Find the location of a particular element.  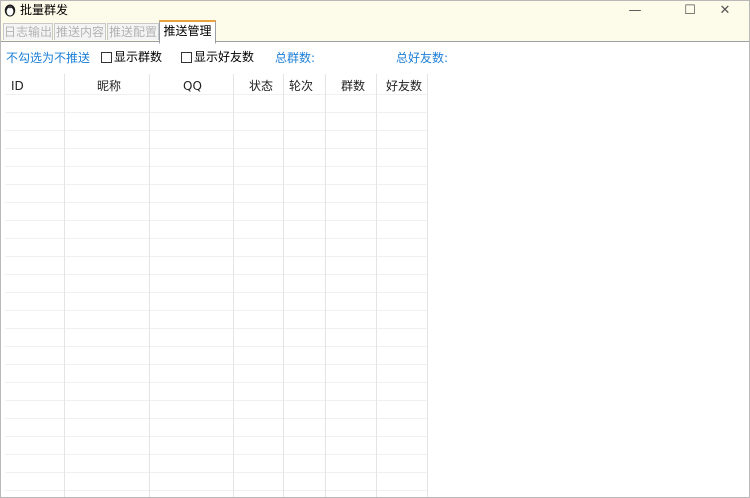

close-button: ✕ is located at coordinates (725, 10).